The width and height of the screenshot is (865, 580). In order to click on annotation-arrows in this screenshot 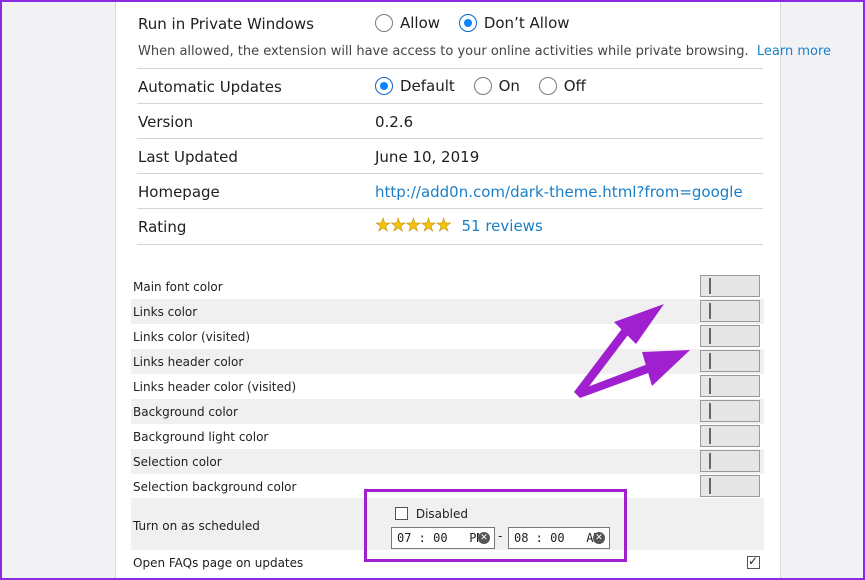, I will do `click(632, 351)`.